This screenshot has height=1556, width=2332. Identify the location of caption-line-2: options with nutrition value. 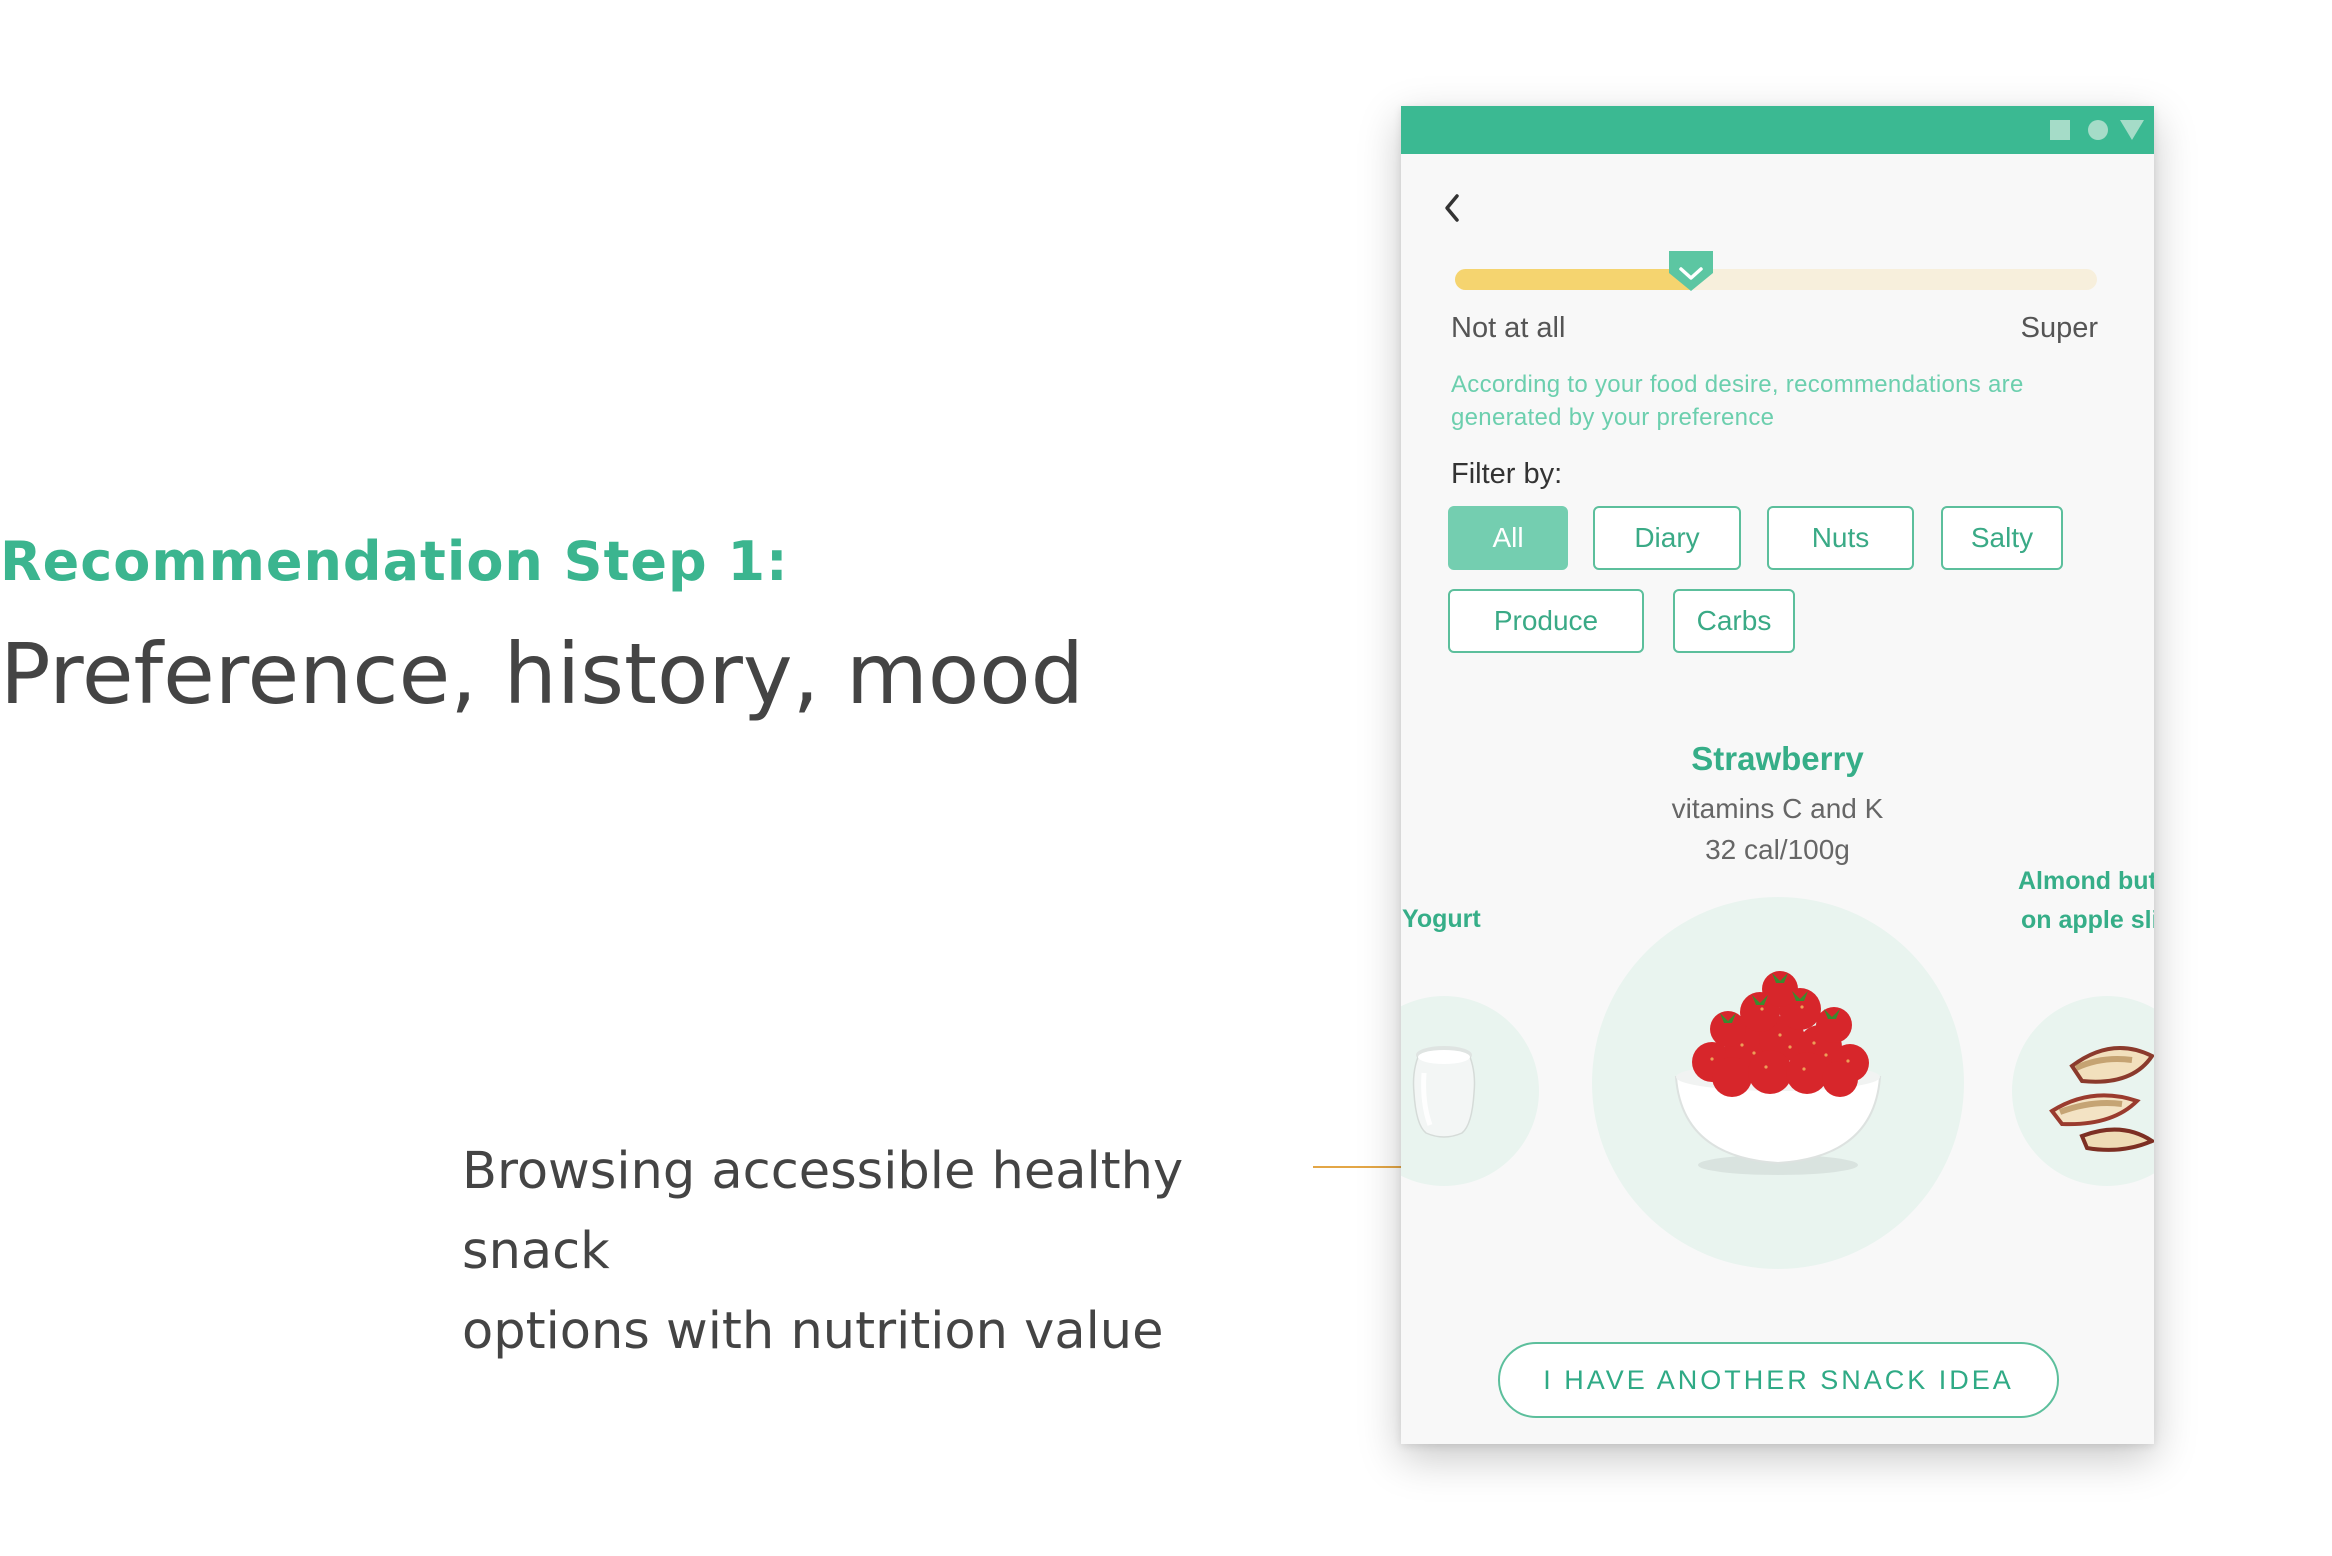
(813, 1331).